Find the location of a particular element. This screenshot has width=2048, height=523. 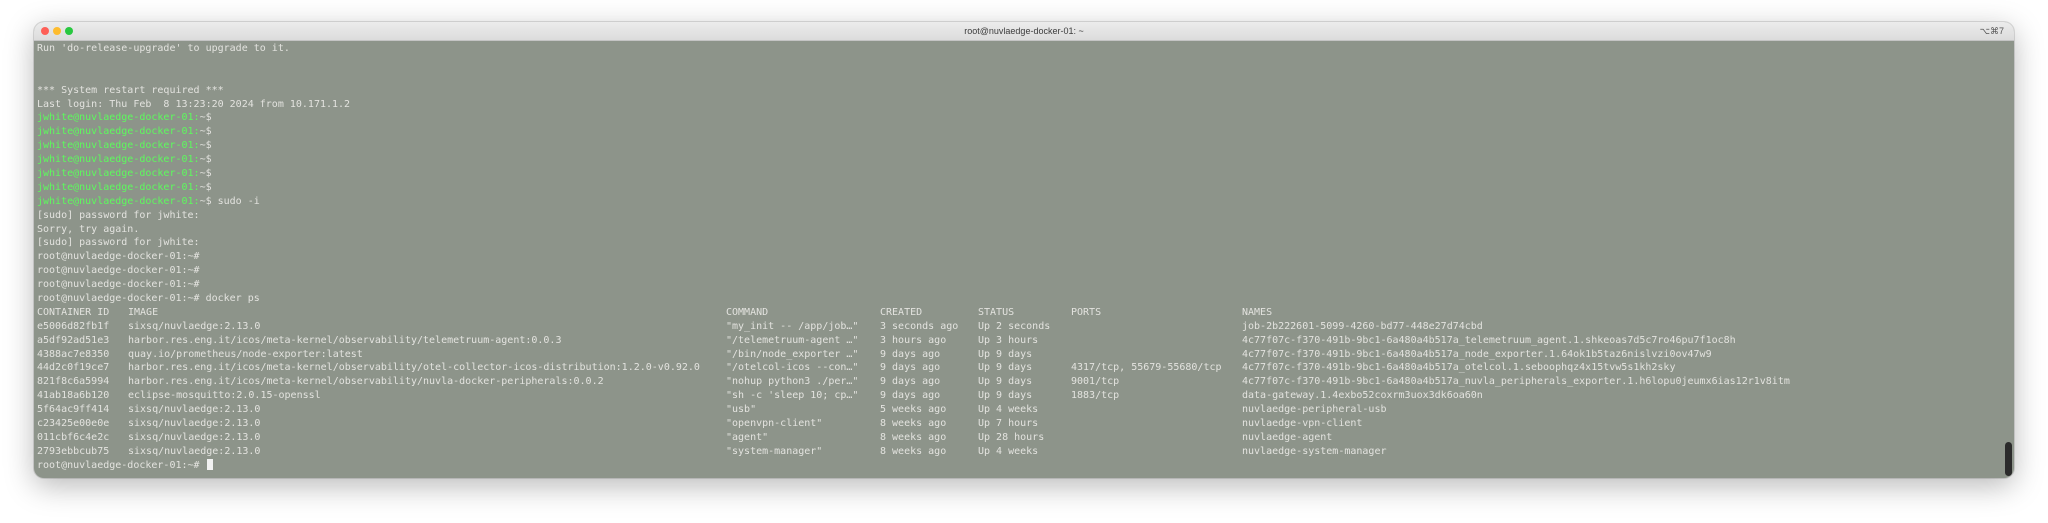

shell-prompt: root@nuvlaedge-docker-01:~# is located at coordinates (121, 465).